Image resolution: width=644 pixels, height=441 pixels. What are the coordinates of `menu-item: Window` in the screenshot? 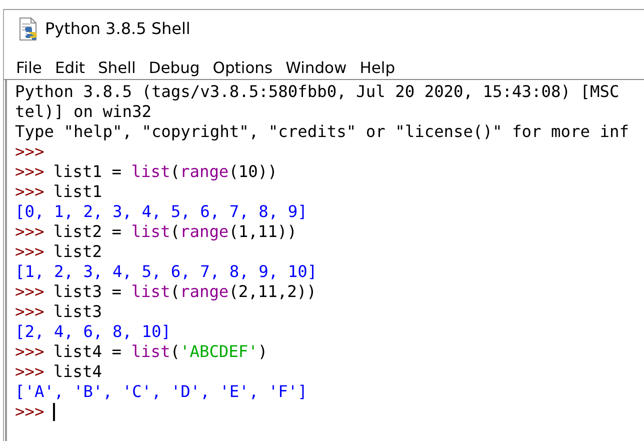 It's located at (317, 68).